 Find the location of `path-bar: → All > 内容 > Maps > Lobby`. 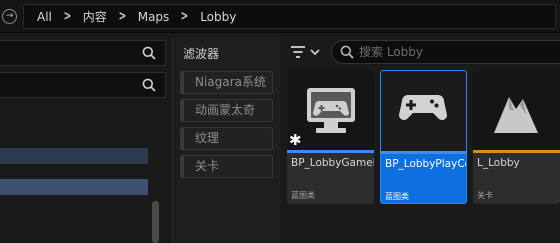

path-bar: → All > 内容 > Maps > Lobby is located at coordinates (280, 16).